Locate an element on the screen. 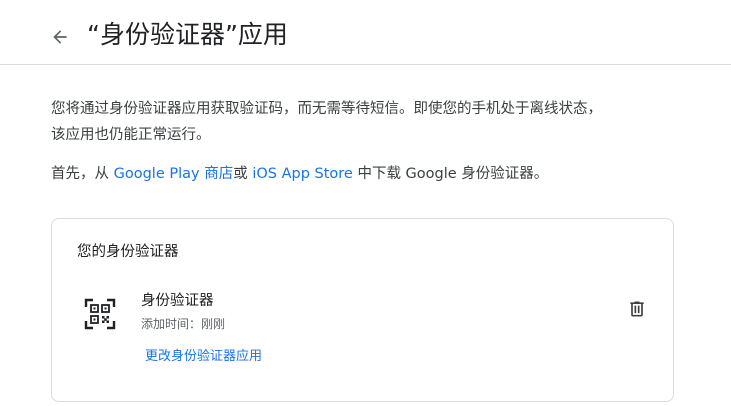 Image resolution: width=731 pixels, height=406 pixels. trash-icon is located at coordinates (637, 309).